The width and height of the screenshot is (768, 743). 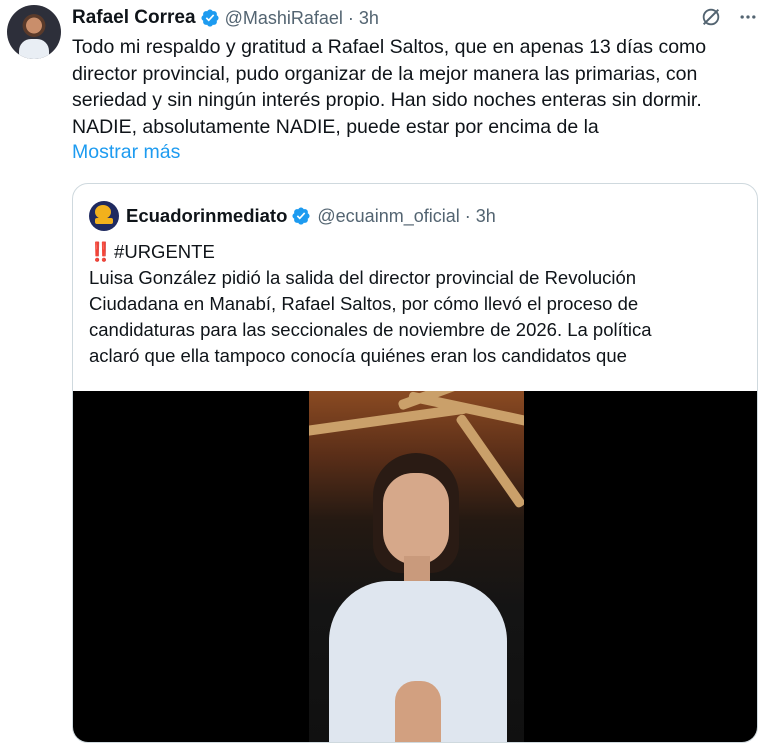 What do you see at coordinates (206, 216) in the screenshot?
I see `quote-author-name: Ecuadorinmediato` at bounding box center [206, 216].